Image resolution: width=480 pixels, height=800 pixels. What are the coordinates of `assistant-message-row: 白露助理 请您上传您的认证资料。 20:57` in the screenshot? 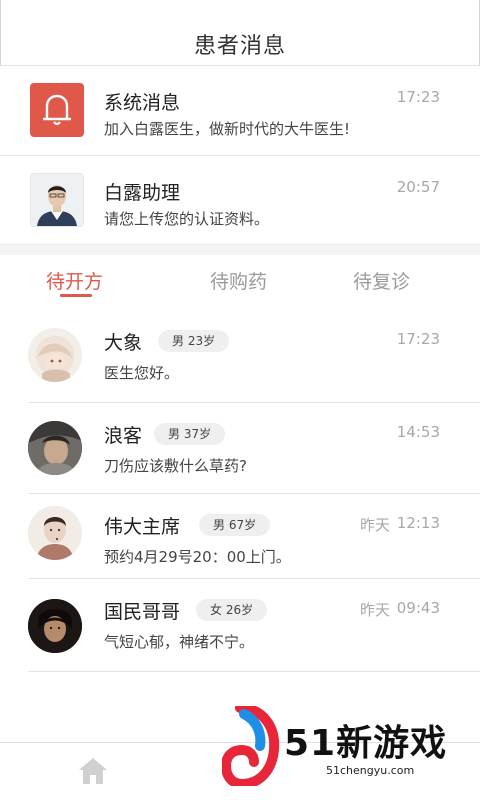 It's located at (240, 199).